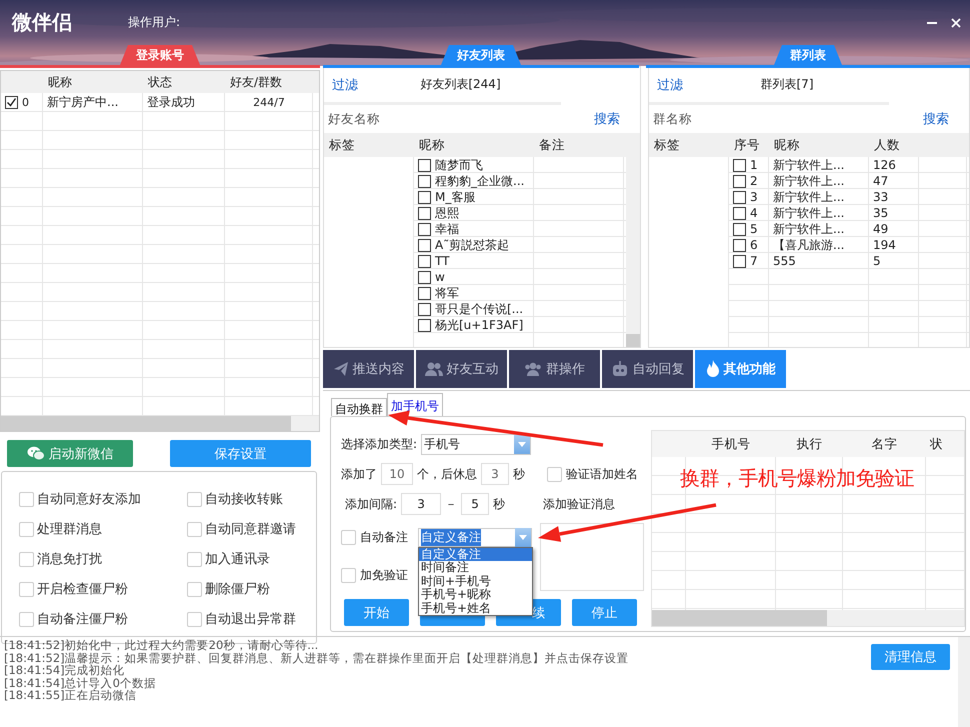 The image size is (970, 727). I want to click on two-people-icon, so click(433, 369).